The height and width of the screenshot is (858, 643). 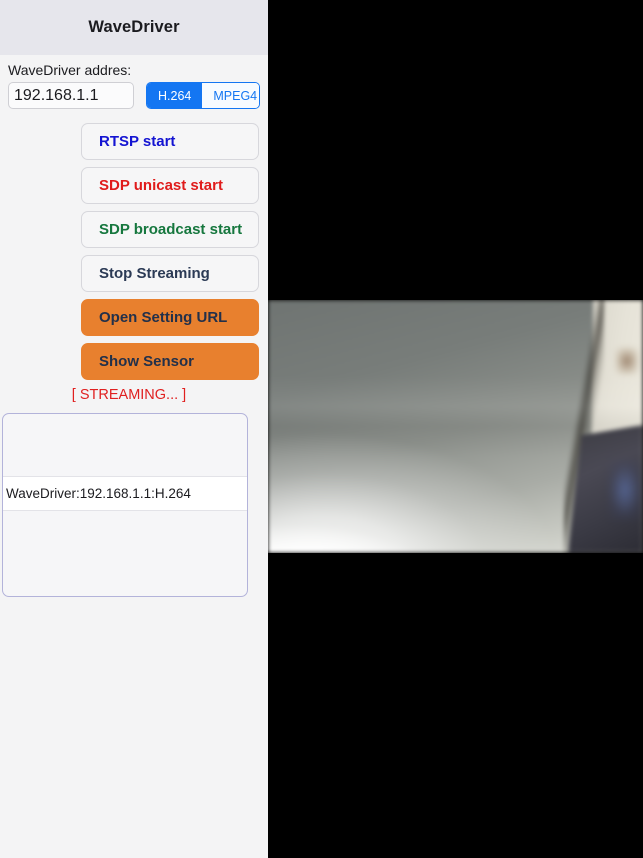 What do you see at coordinates (71, 95) in the screenshot?
I see `address-input` at bounding box center [71, 95].